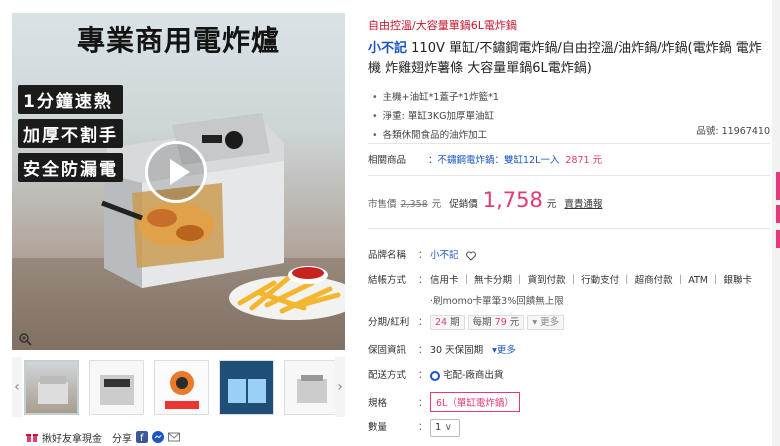 The width and height of the screenshot is (780, 446). Describe the element at coordinates (583, 203) in the screenshot. I see `report-price-link: 賣貴通報` at that location.